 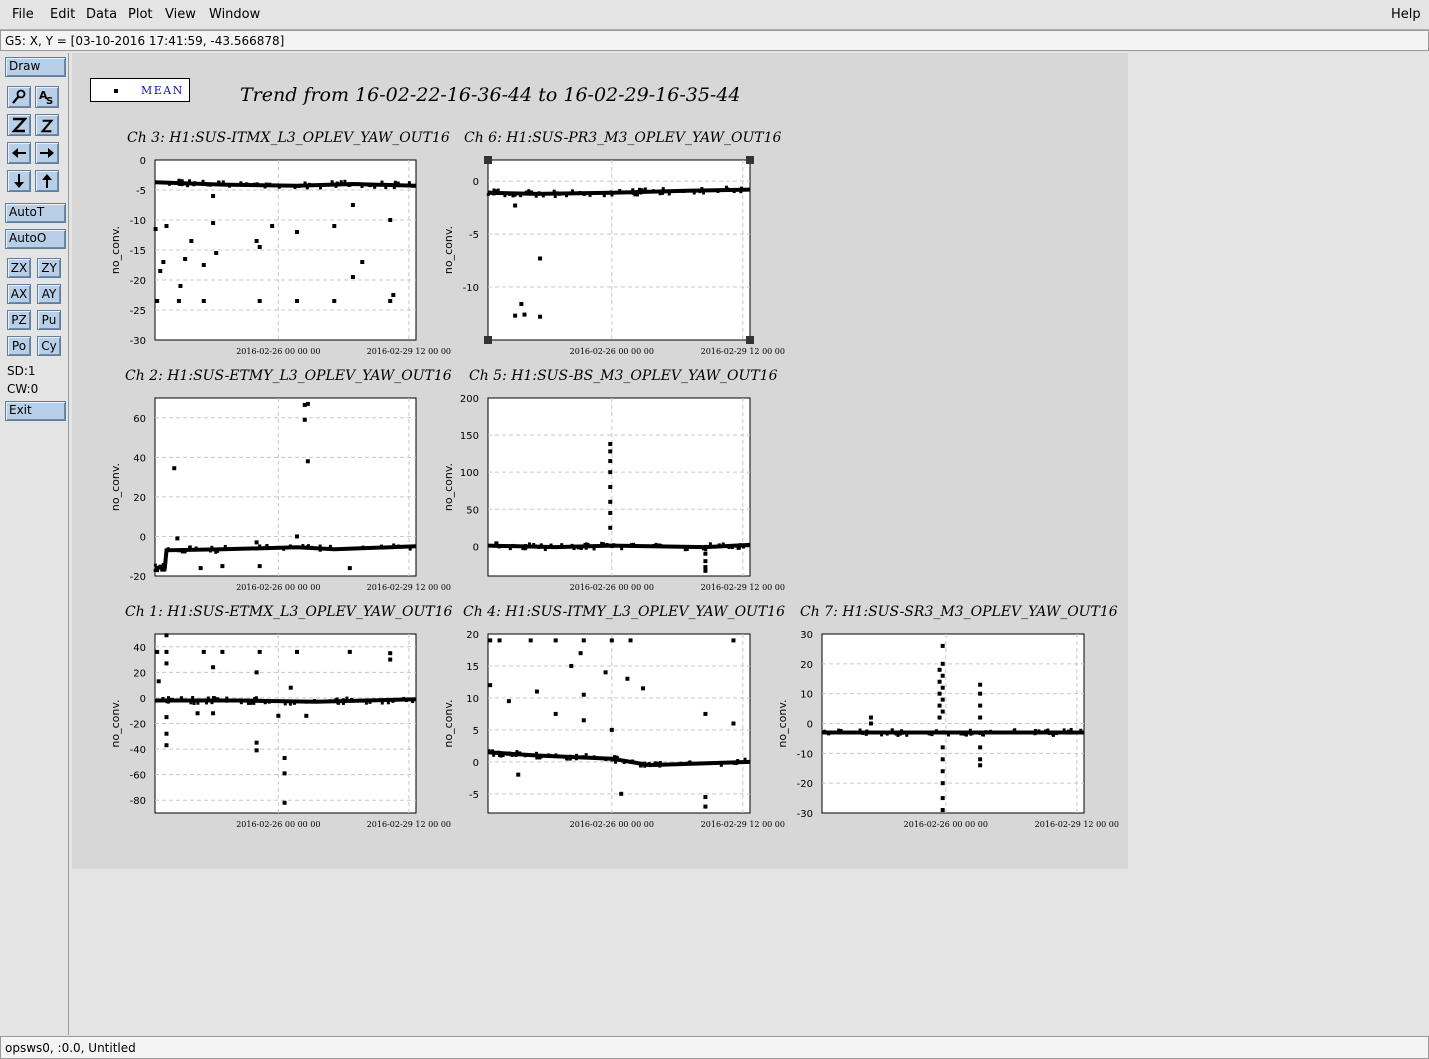 I want to click on chart-title: Ch 5: H1:SUS-BS_M3_OPLEV_YAW_OUT16, so click(x=623, y=376).